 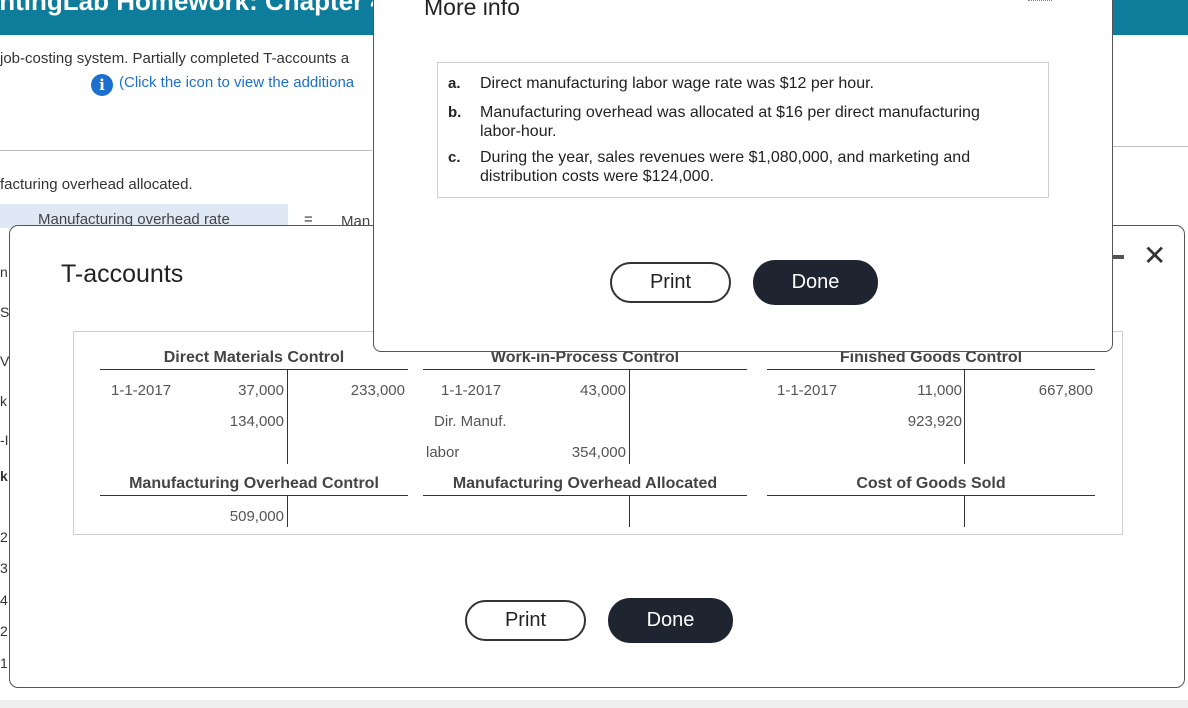 I want to click on background-fragment: n, so click(x=4, y=272).